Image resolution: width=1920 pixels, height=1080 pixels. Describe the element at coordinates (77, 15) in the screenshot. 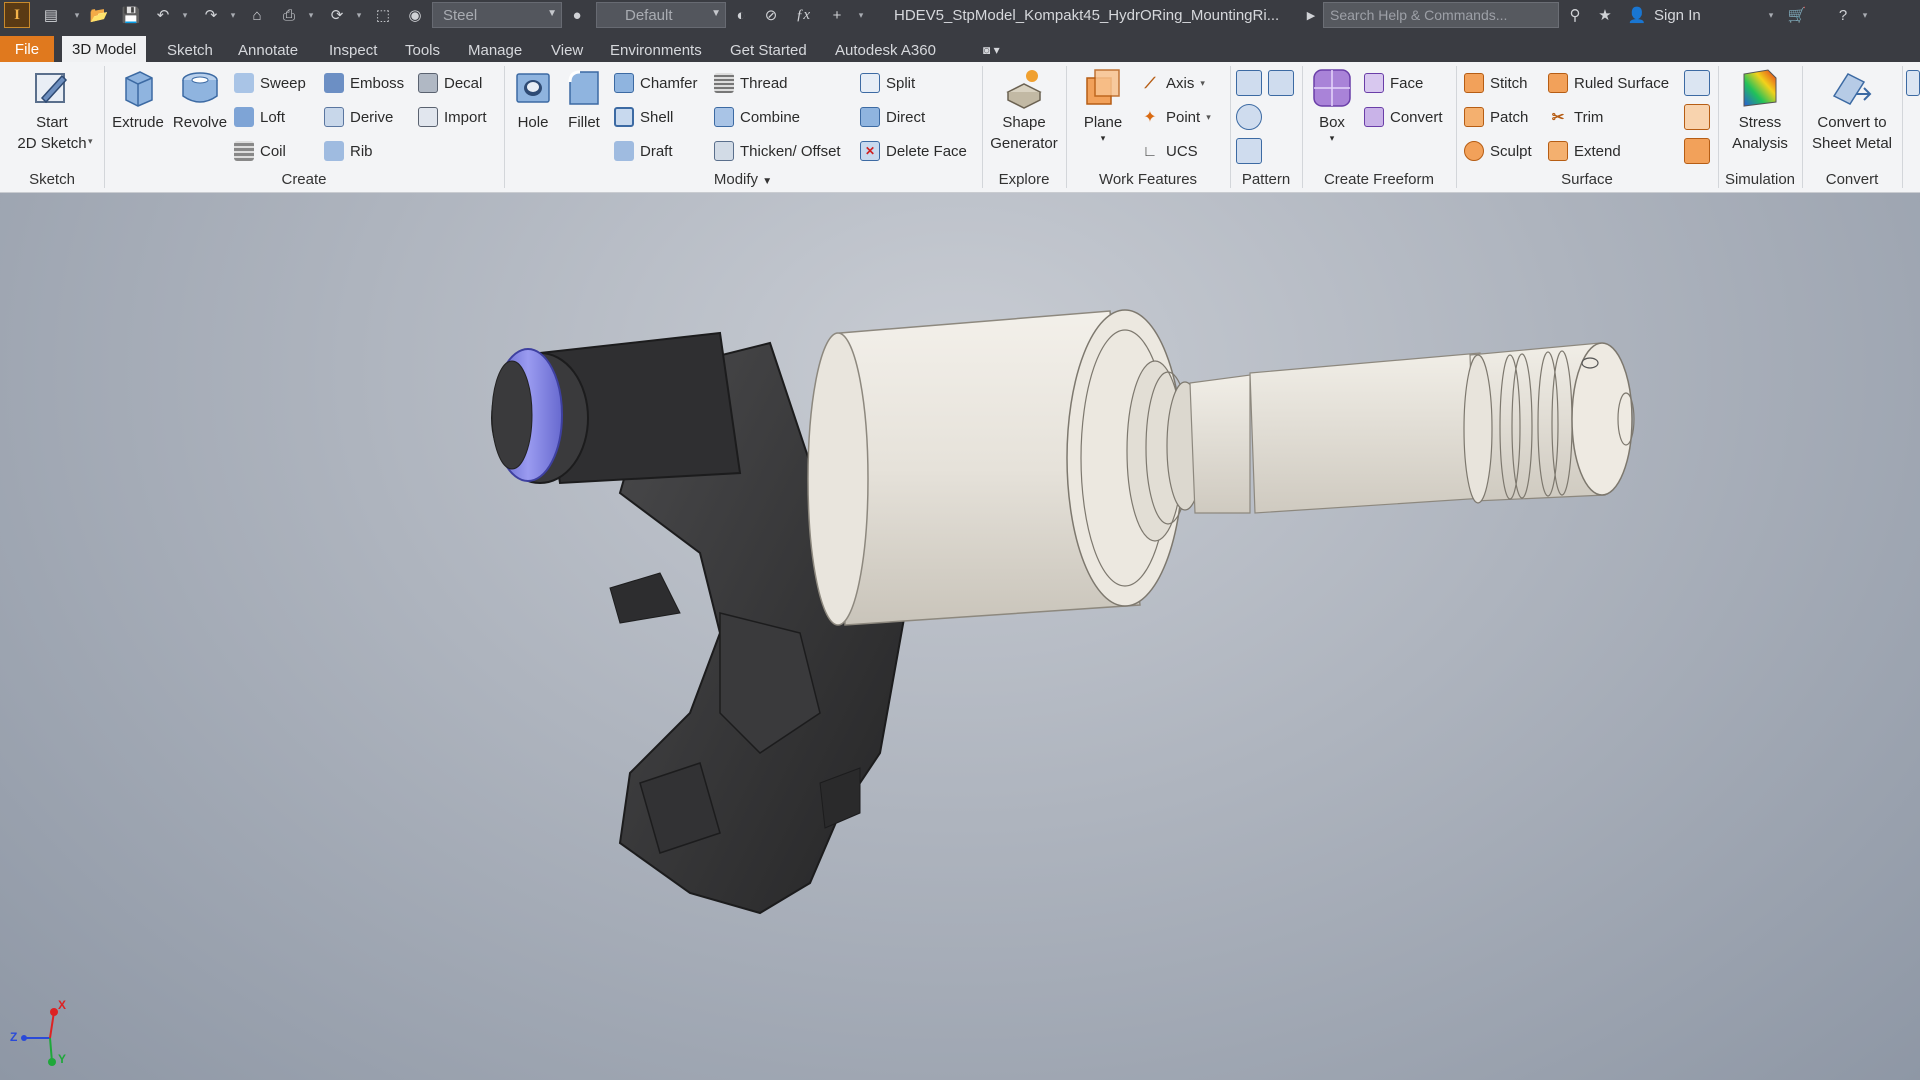

I see `new-dropdown-icon: ▾` at that location.